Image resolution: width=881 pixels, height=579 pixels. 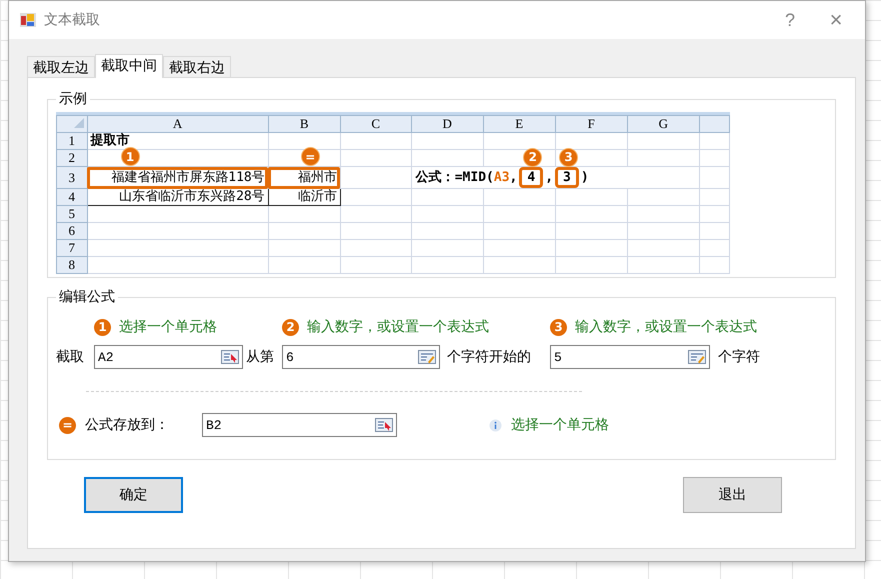 What do you see at coordinates (71, 264) in the screenshot?
I see `row-header: 8` at bounding box center [71, 264].